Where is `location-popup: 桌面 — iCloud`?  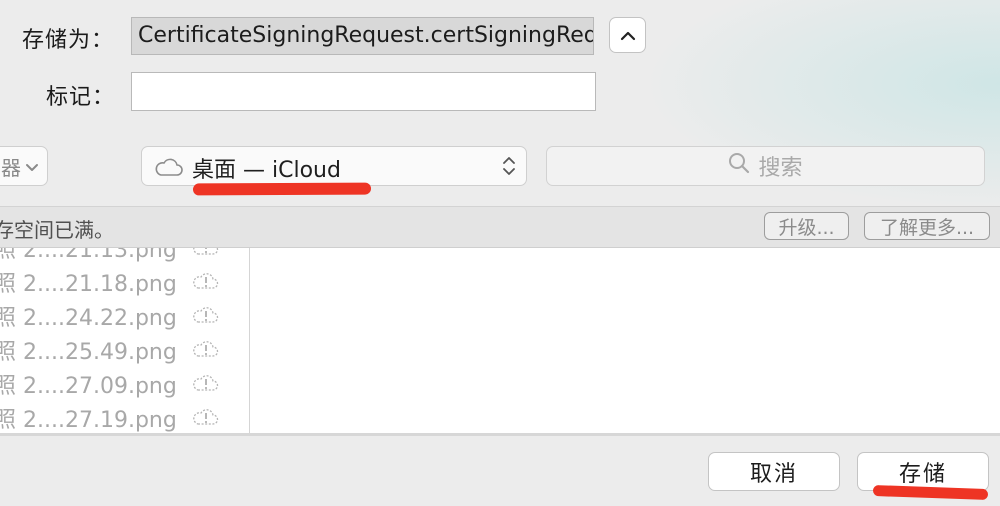 location-popup: 桌面 — iCloud is located at coordinates (334, 166).